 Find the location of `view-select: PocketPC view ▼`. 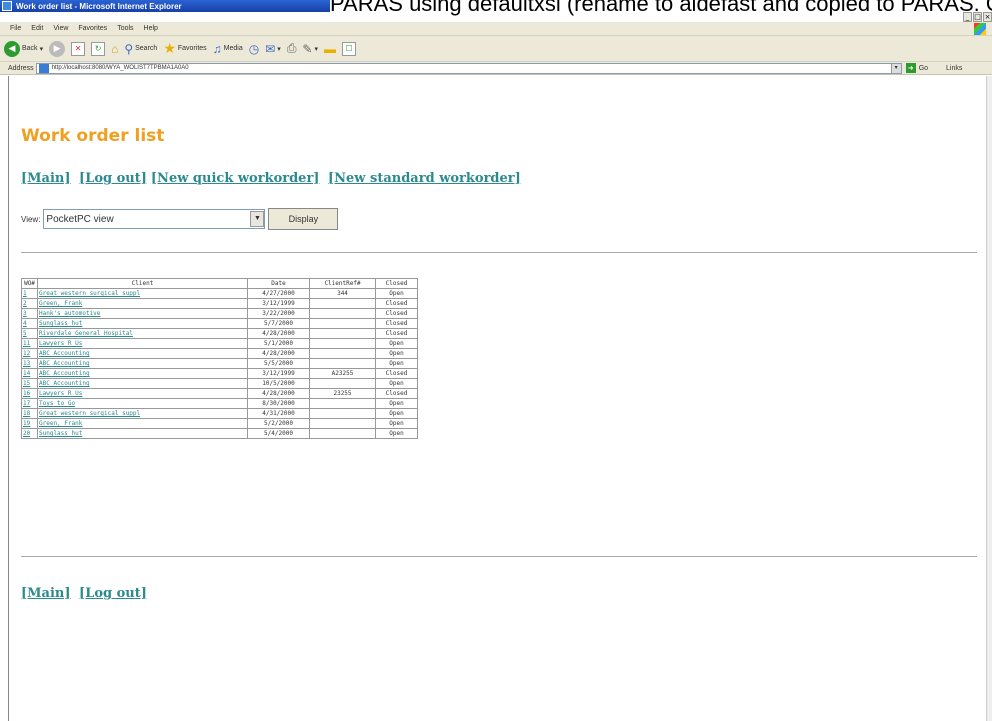

view-select: PocketPC view ▼ is located at coordinates (154, 219).